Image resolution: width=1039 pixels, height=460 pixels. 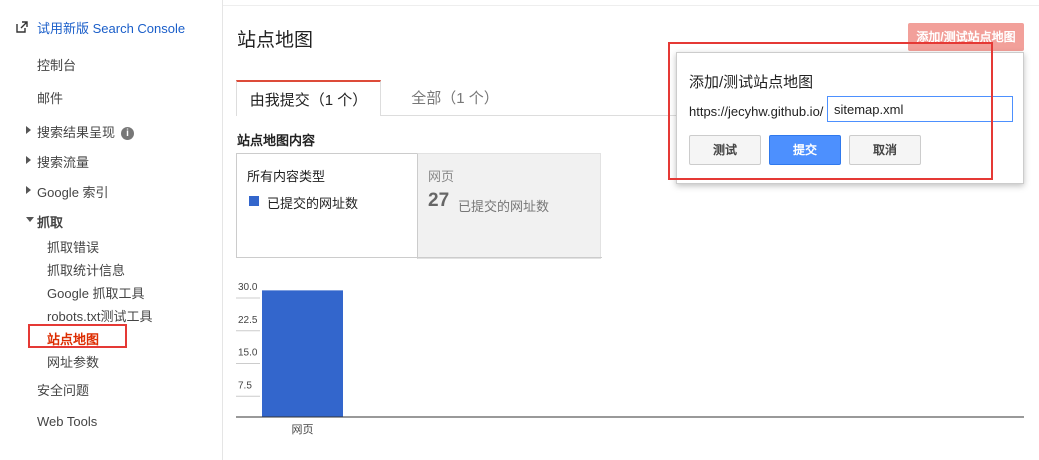 I want to click on tab-label: 由我提交（1 个）, so click(x=308, y=100).